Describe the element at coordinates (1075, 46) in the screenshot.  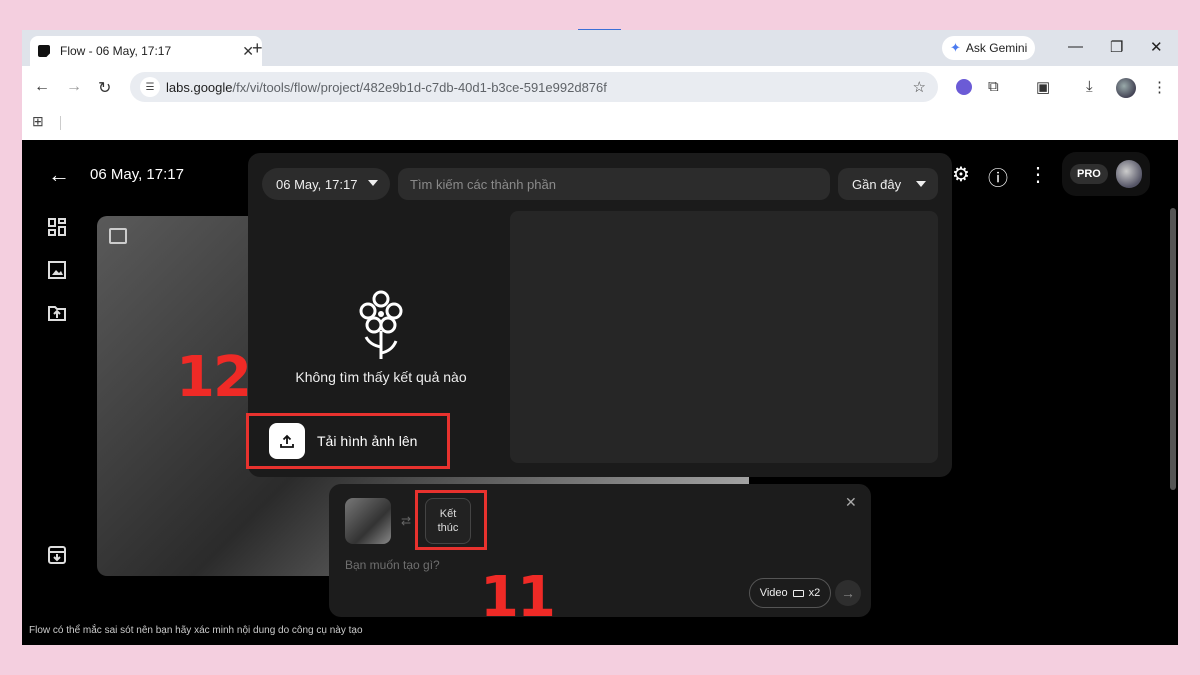
I see `minimize-icon: —` at that location.